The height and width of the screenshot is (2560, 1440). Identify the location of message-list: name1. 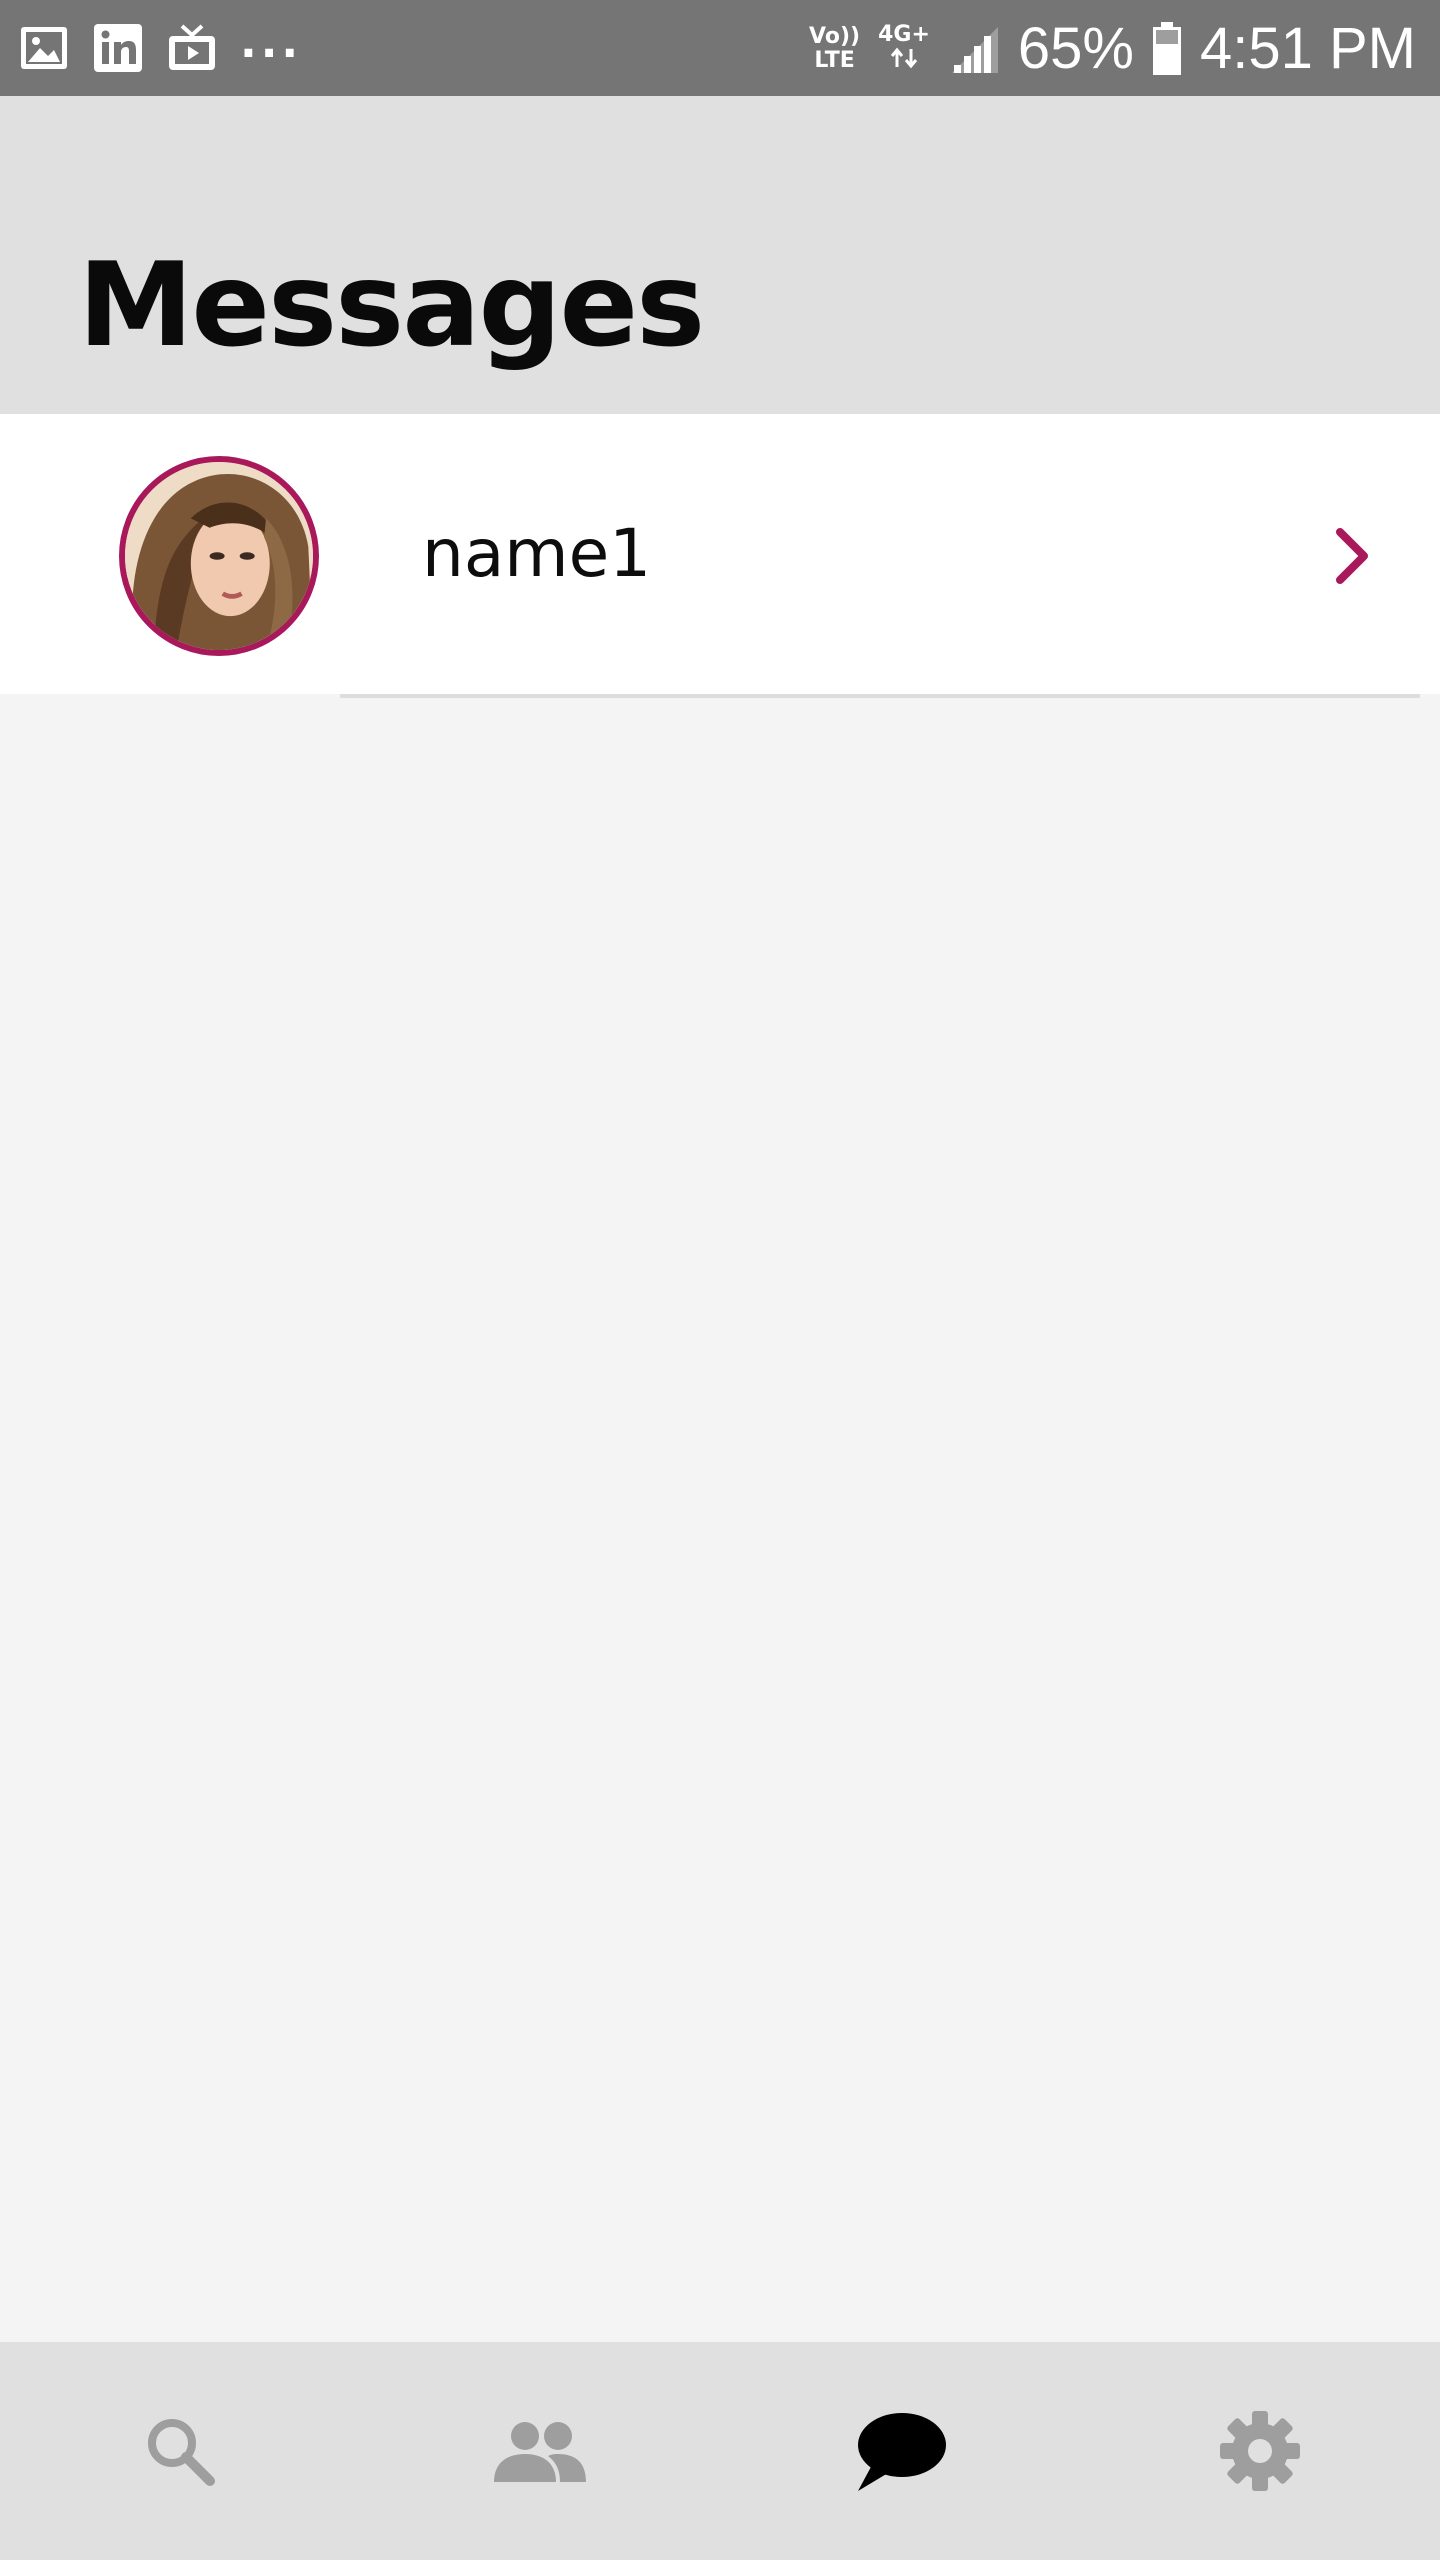
(720, 554).